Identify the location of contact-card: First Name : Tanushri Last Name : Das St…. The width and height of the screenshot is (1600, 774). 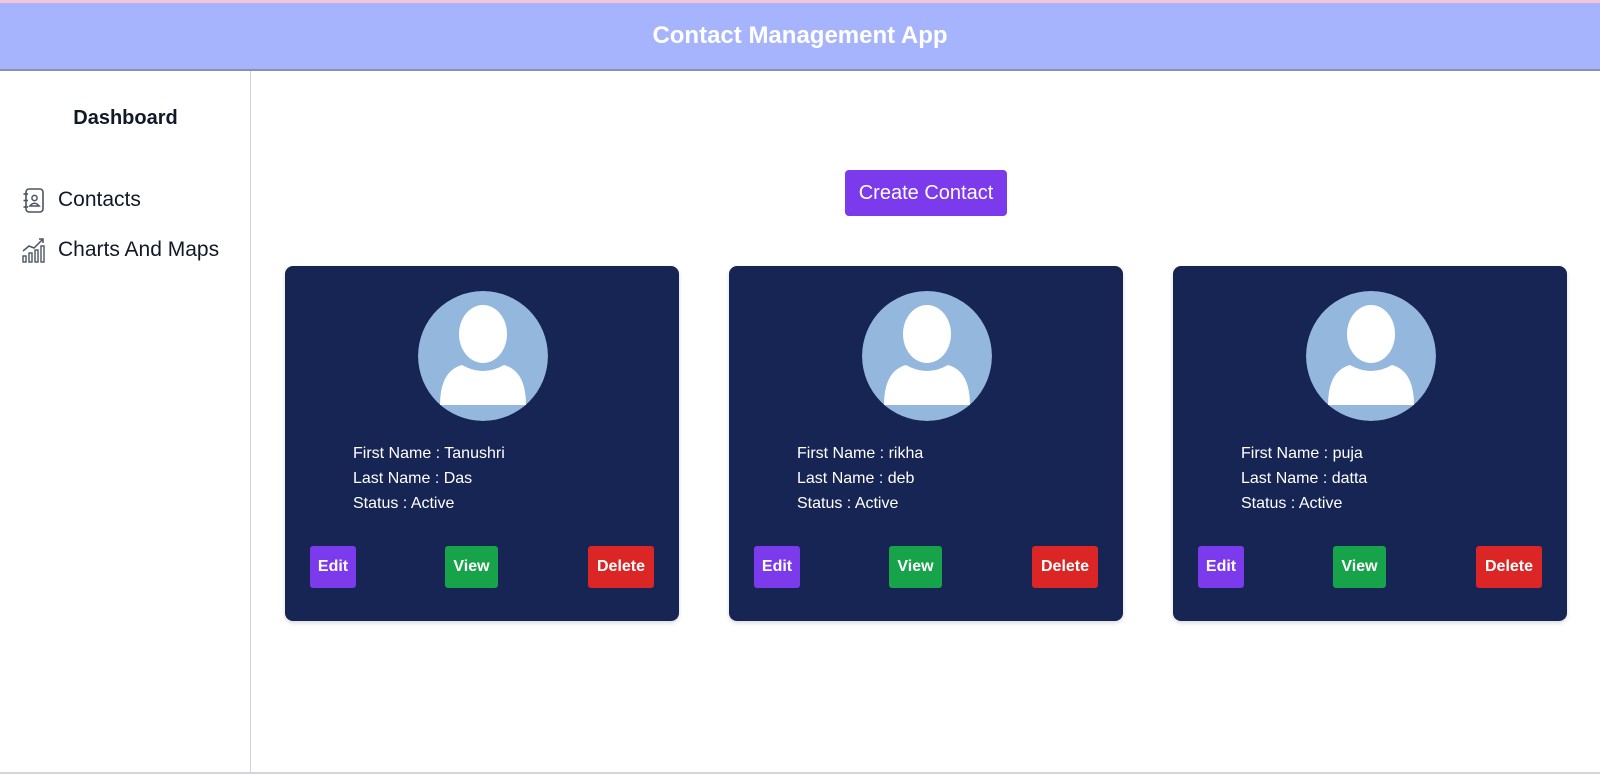
(482, 443).